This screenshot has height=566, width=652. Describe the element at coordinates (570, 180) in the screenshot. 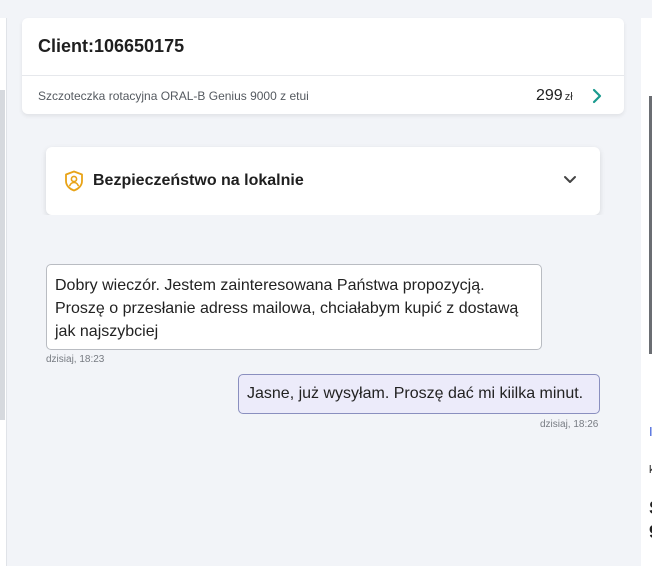

I see `chevron-down-icon` at that location.